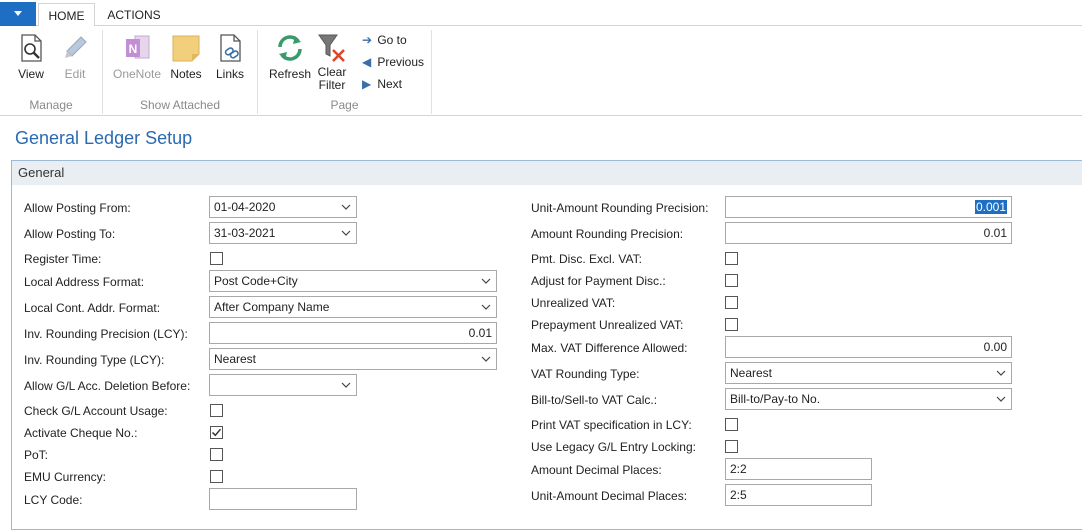  What do you see at coordinates (36, 455) in the screenshot?
I see `pot-label: PoT:` at bounding box center [36, 455].